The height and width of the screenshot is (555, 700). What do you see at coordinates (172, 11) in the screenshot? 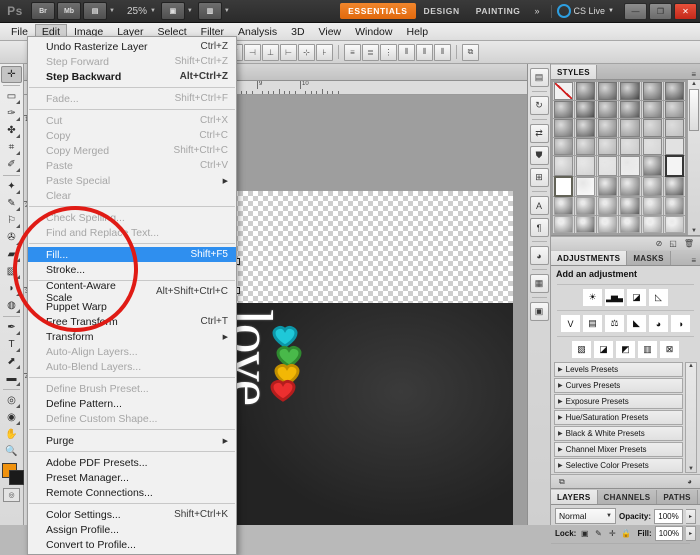
I see `screen-mode-button: ▣` at bounding box center [172, 11].